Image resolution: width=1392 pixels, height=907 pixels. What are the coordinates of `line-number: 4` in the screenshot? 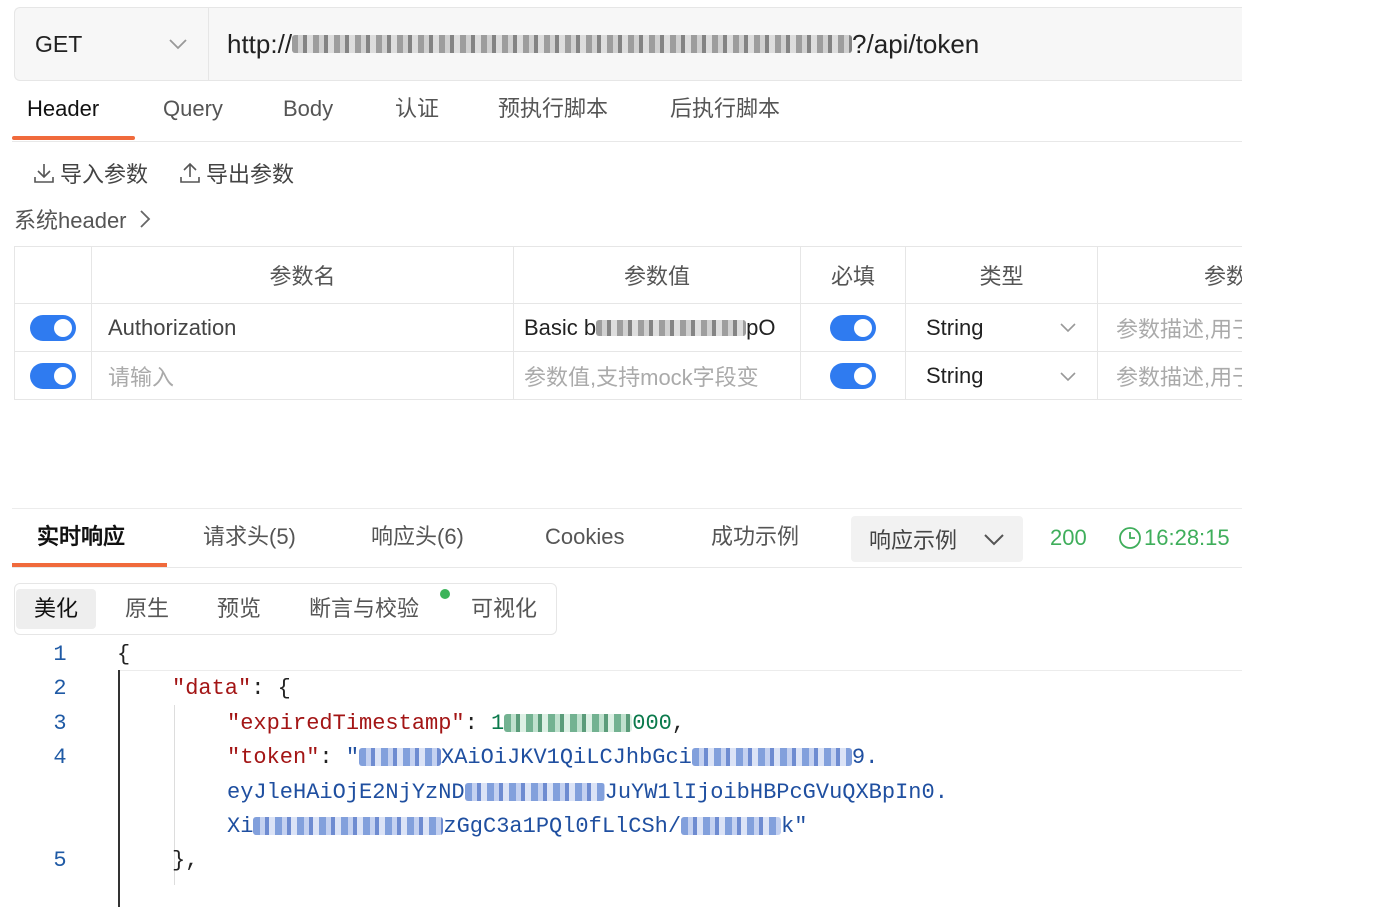 It's located at (60, 757).